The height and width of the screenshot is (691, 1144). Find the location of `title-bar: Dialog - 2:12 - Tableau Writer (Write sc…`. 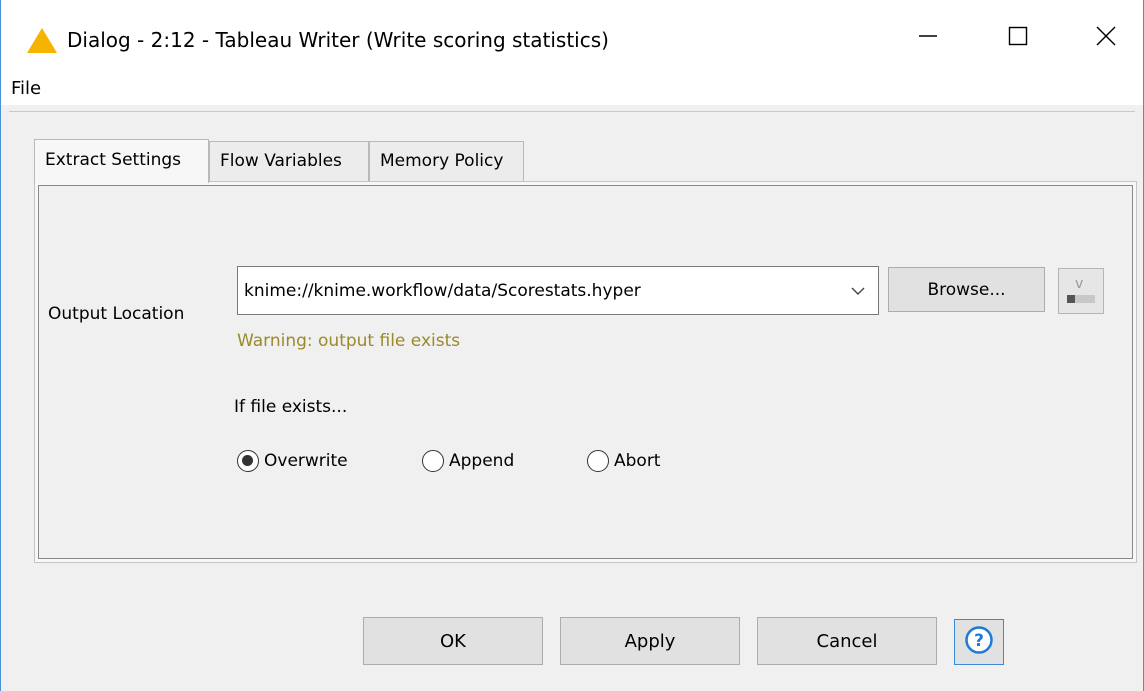

title-bar: Dialog - 2:12 - Tableau Writer (Write sc… is located at coordinates (572, 37).